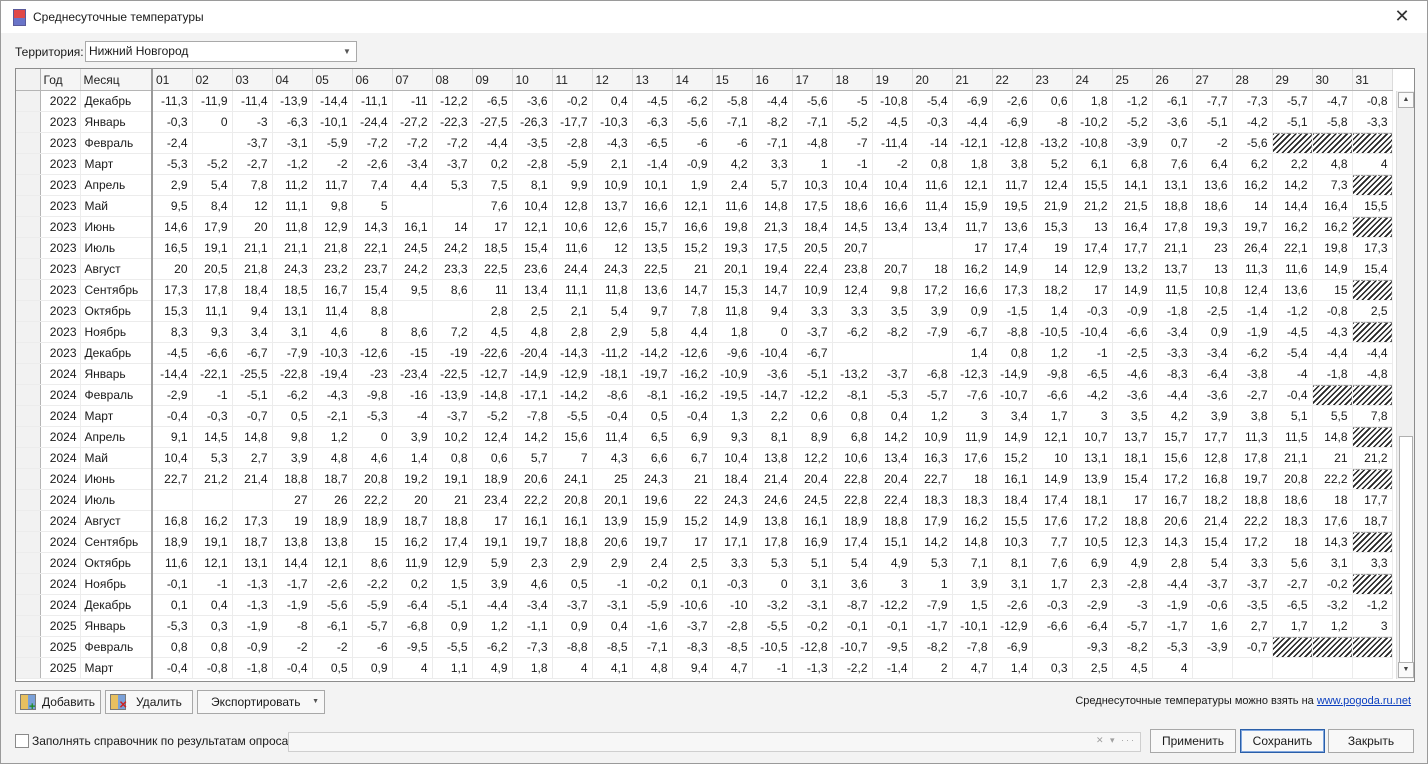  I want to click on temperature-cell: -9,5, so click(892, 647).